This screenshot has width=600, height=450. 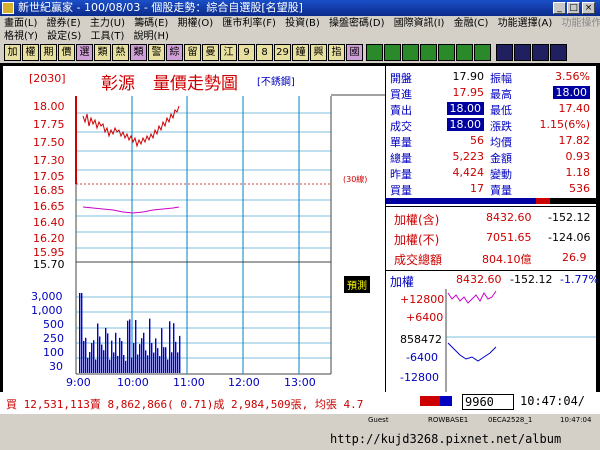 I want to click on toolbar-button-10: 綜, so click(x=174, y=52).